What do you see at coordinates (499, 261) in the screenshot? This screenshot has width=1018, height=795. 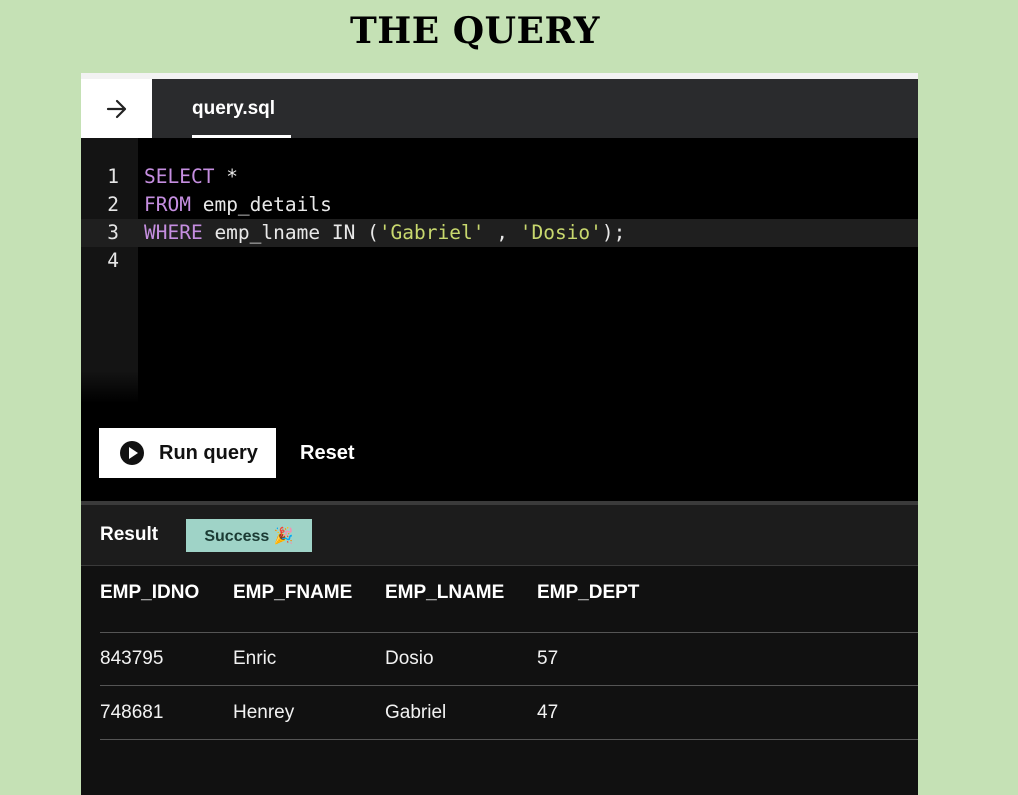 I see `code-line: 4` at bounding box center [499, 261].